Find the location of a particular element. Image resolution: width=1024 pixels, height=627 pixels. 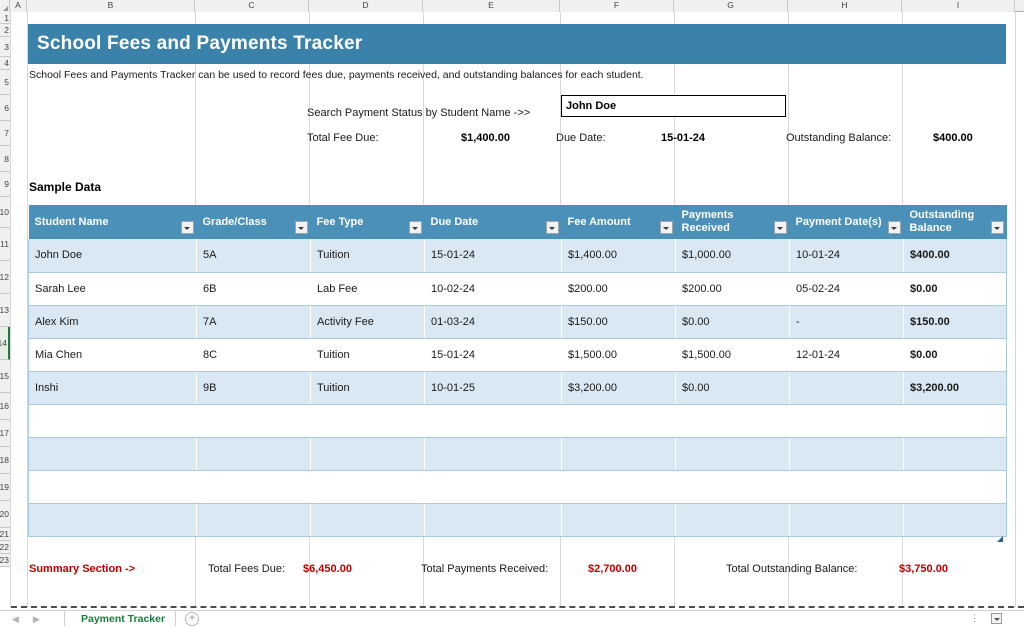

table-cell-student: Mia Chen is located at coordinates (112, 355).